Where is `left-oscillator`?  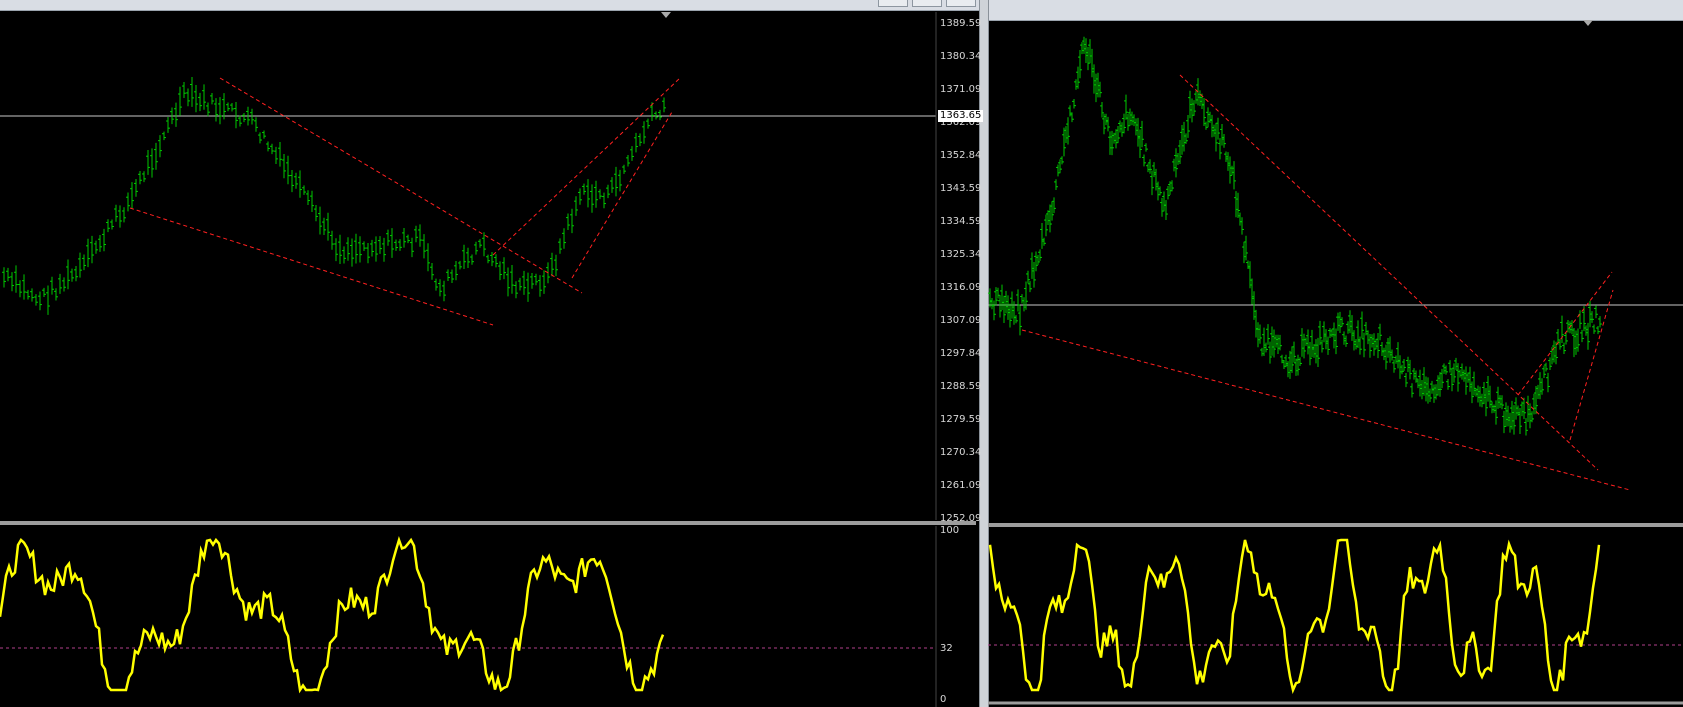
left-oscillator is located at coordinates (468, 616).